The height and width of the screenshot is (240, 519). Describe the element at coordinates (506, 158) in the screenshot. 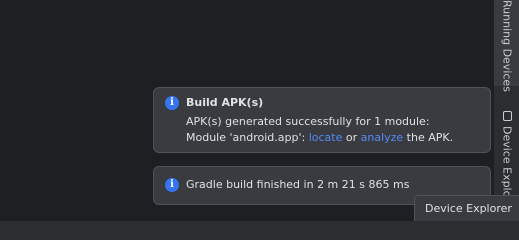

I see `device-explorer-button: Device Explorer` at that location.